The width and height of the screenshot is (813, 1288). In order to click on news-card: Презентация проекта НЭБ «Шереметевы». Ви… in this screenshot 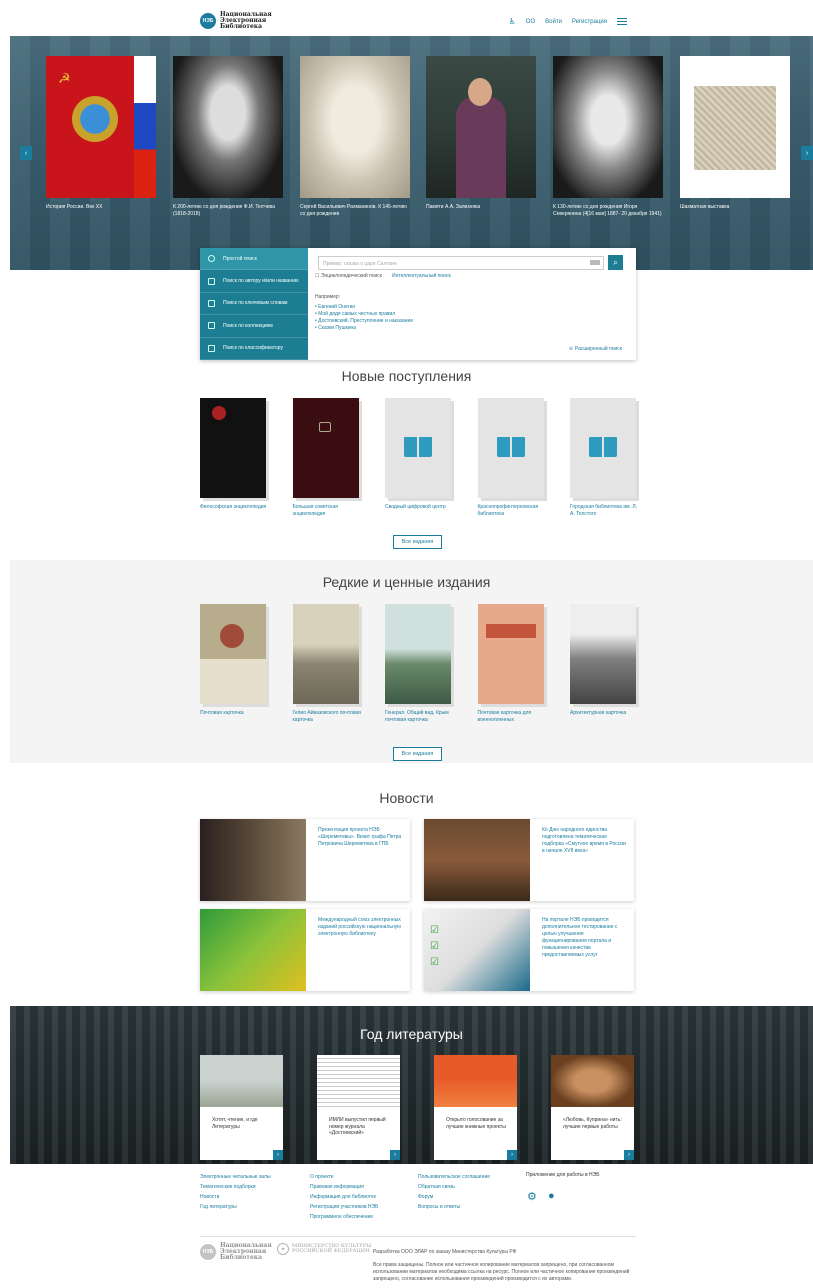, I will do `click(305, 860)`.